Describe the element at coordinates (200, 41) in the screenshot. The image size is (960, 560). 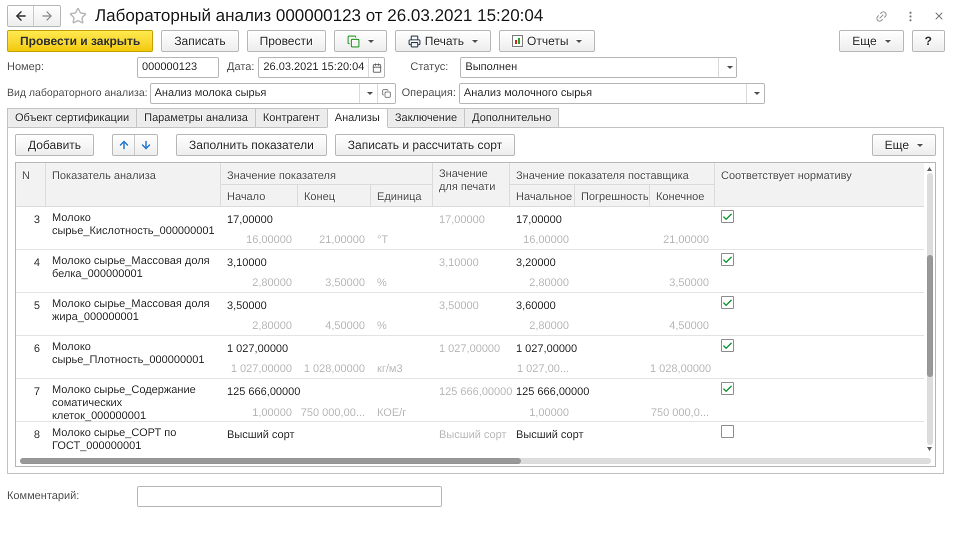
I see `toolbar-button: Записать` at that location.